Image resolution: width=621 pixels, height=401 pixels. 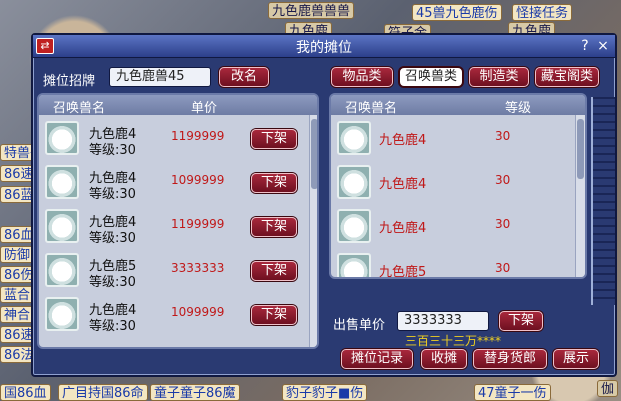 What do you see at coordinates (244, 77) in the screenshot?
I see `rename-button: 改名` at bounding box center [244, 77].